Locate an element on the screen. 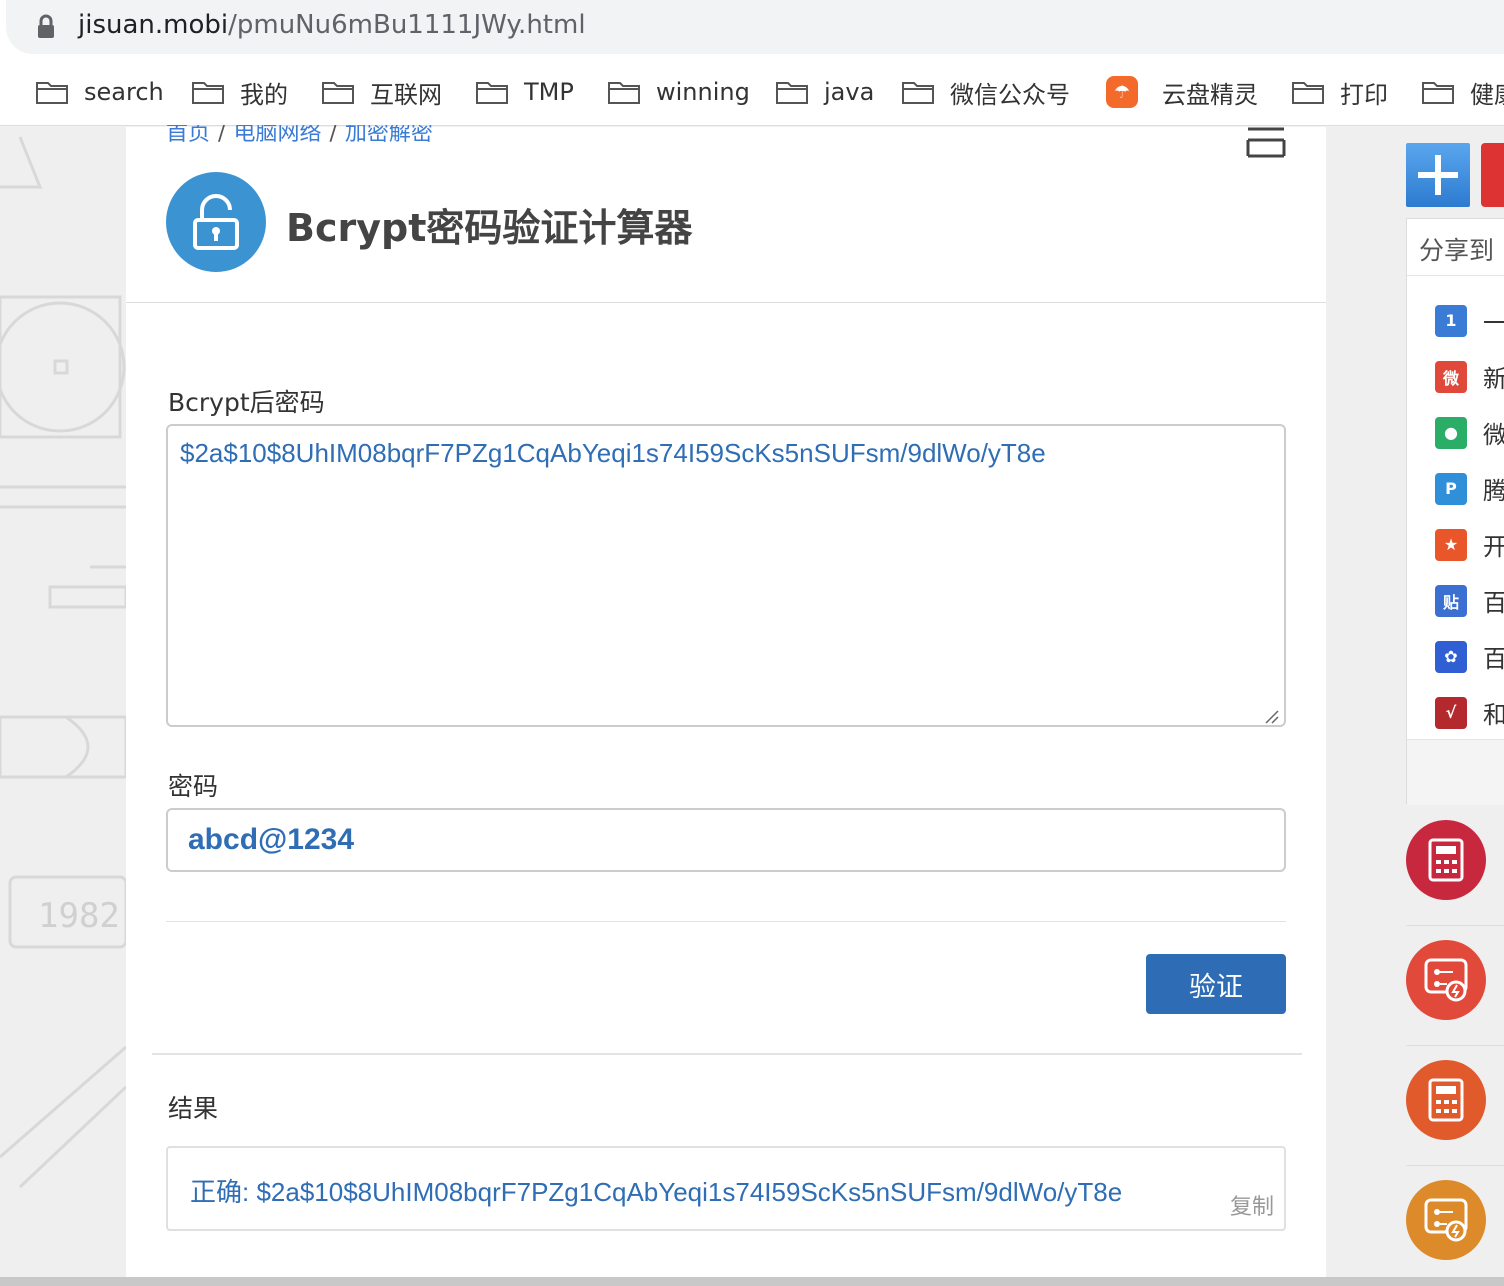  url-text: jisuan.mobi/pmuNu6mBu1111JWy.html is located at coordinates (332, 25).